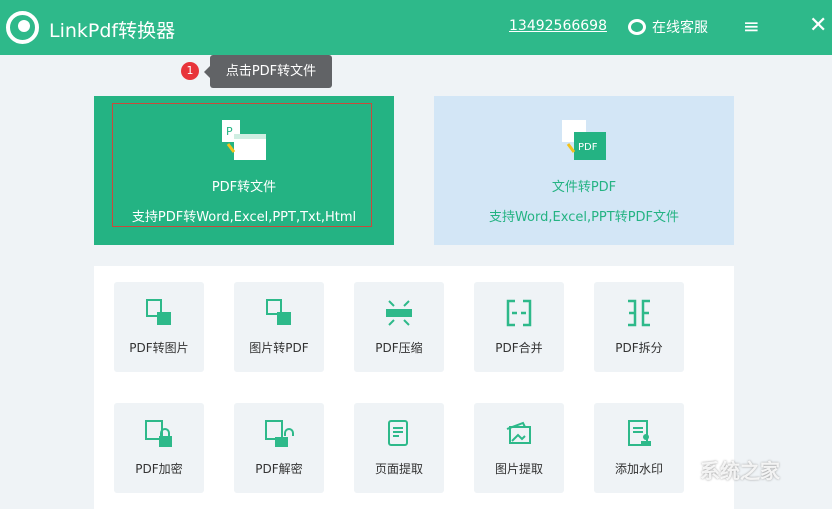 Image resolution: width=832 pixels, height=509 pixels. What do you see at coordinates (584, 217) in the screenshot?
I see `card-desc: 支持Word,Excel,PPT转PDF文件` at bounding box center [584, 217].